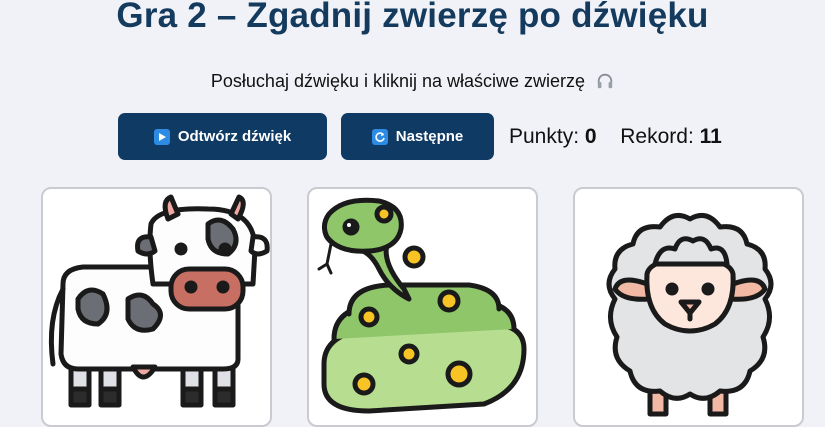  What do you see at coordinates (590, 136) in the screenshot?
I see `points-value: 0` at bounding box center [590, 136].